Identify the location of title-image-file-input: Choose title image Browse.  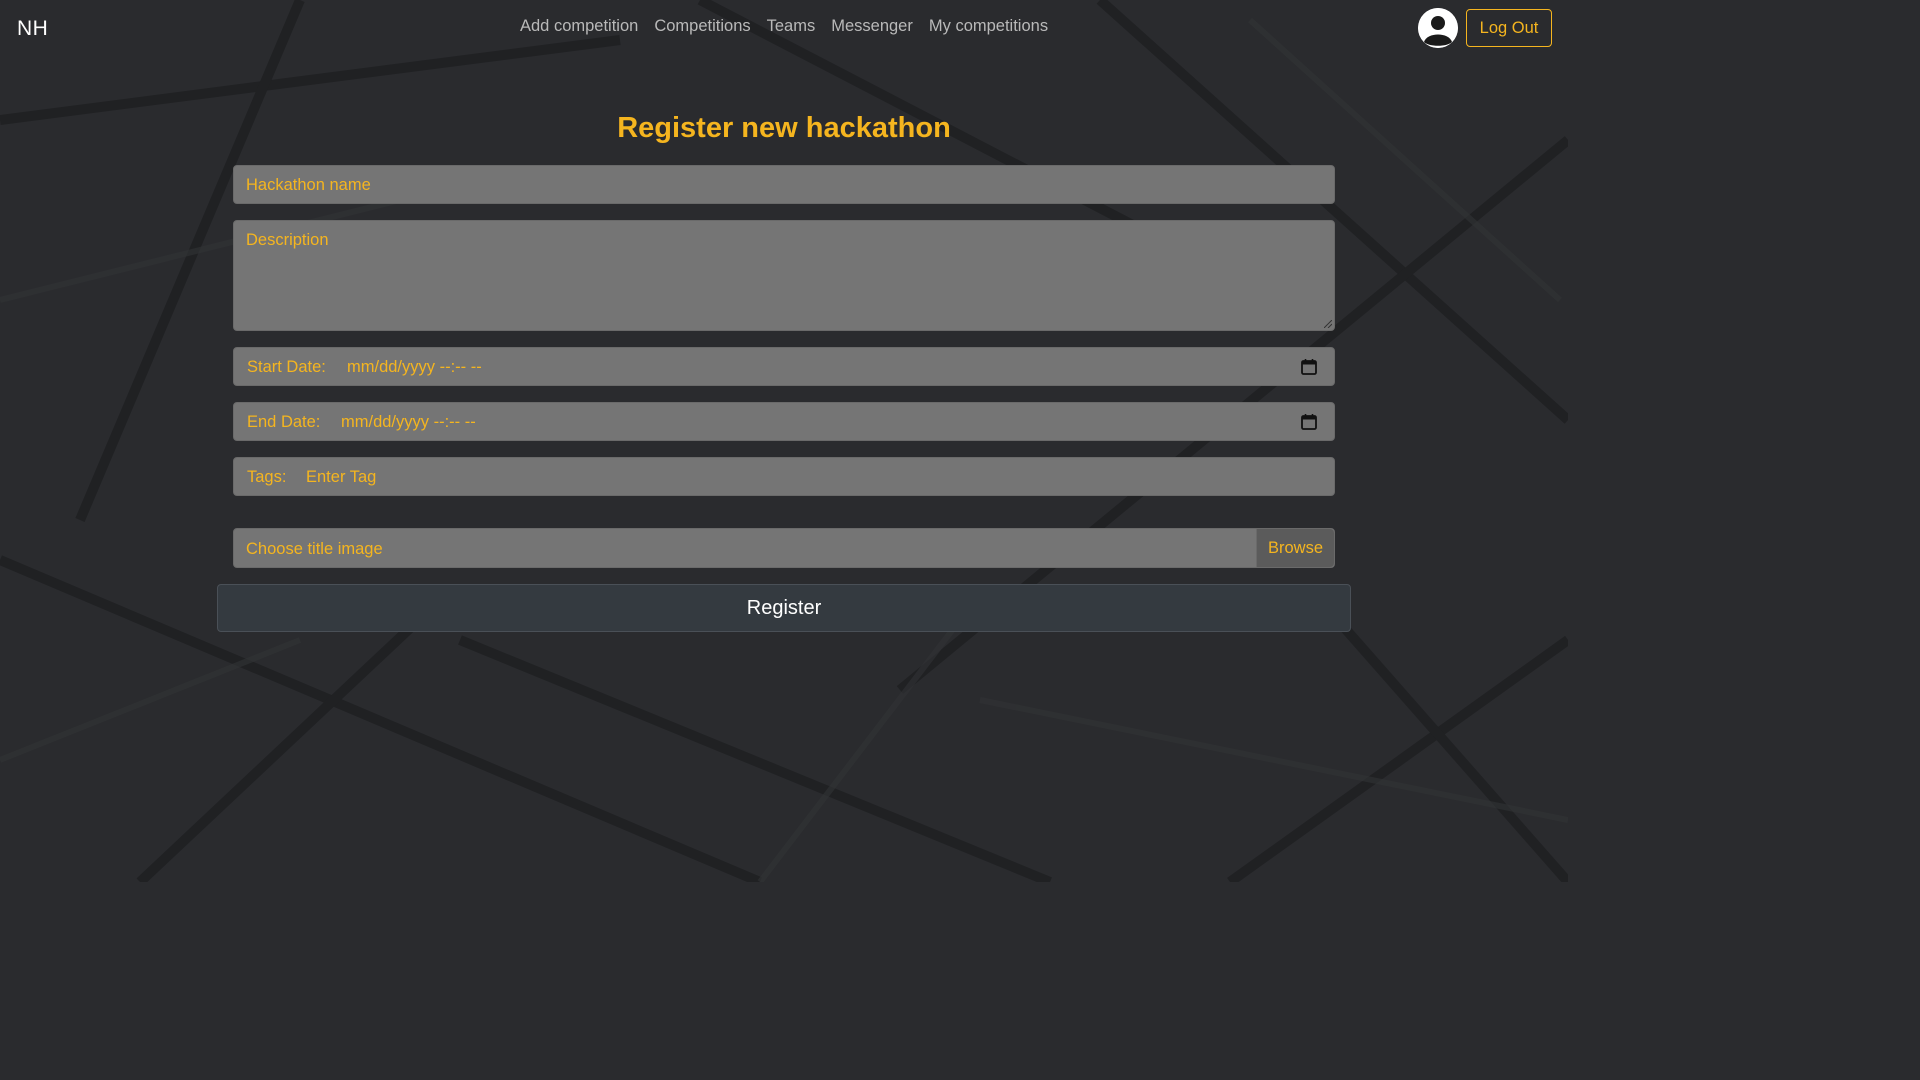
(784, 548).